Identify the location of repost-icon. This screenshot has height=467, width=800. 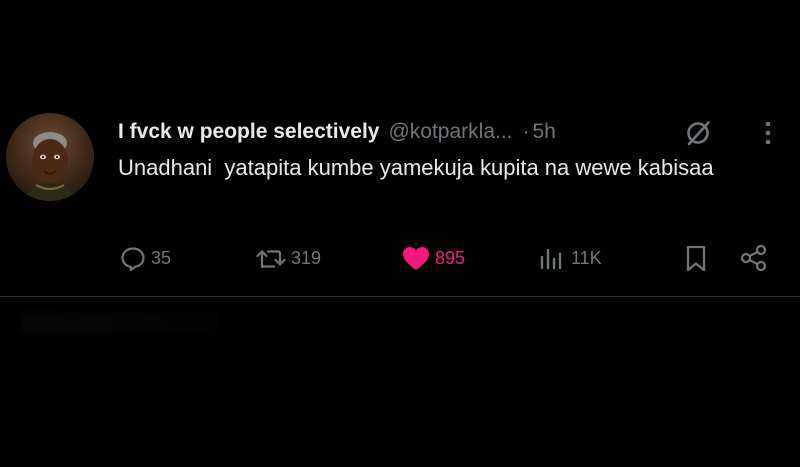
(271, 259).